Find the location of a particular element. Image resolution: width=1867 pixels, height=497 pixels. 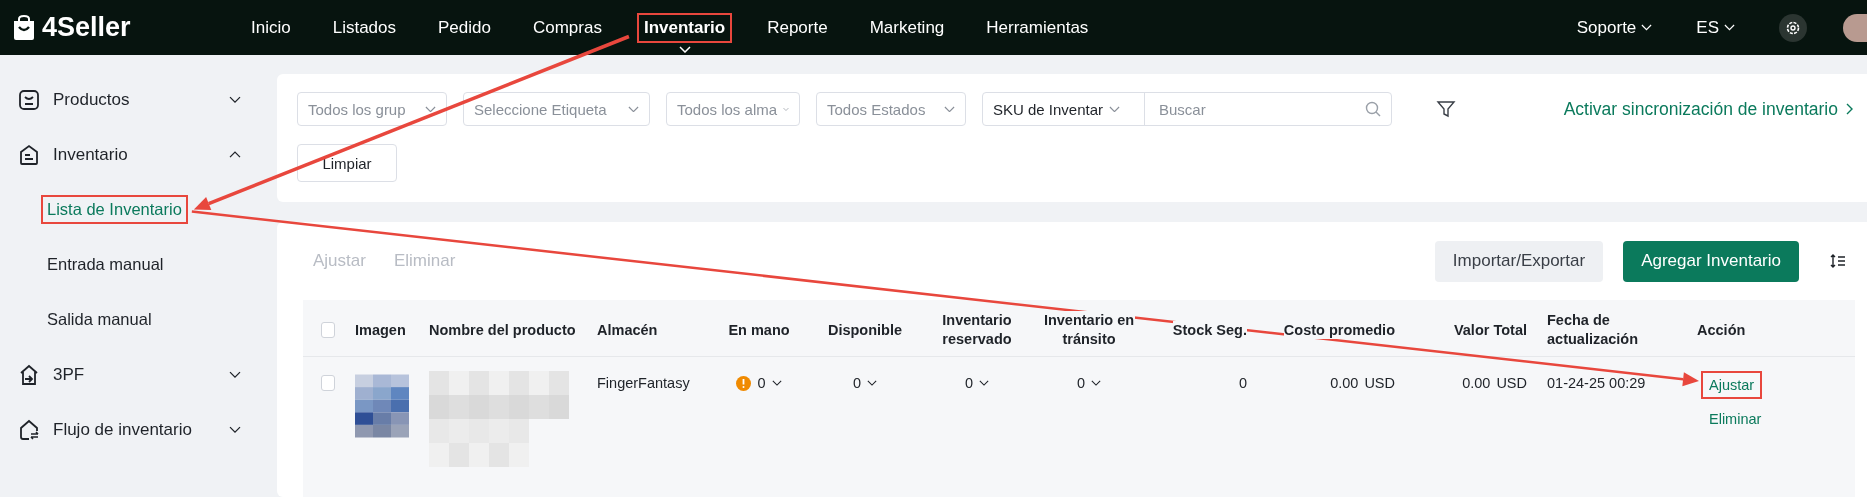

caret-icon is located at coordinates (684, 49).